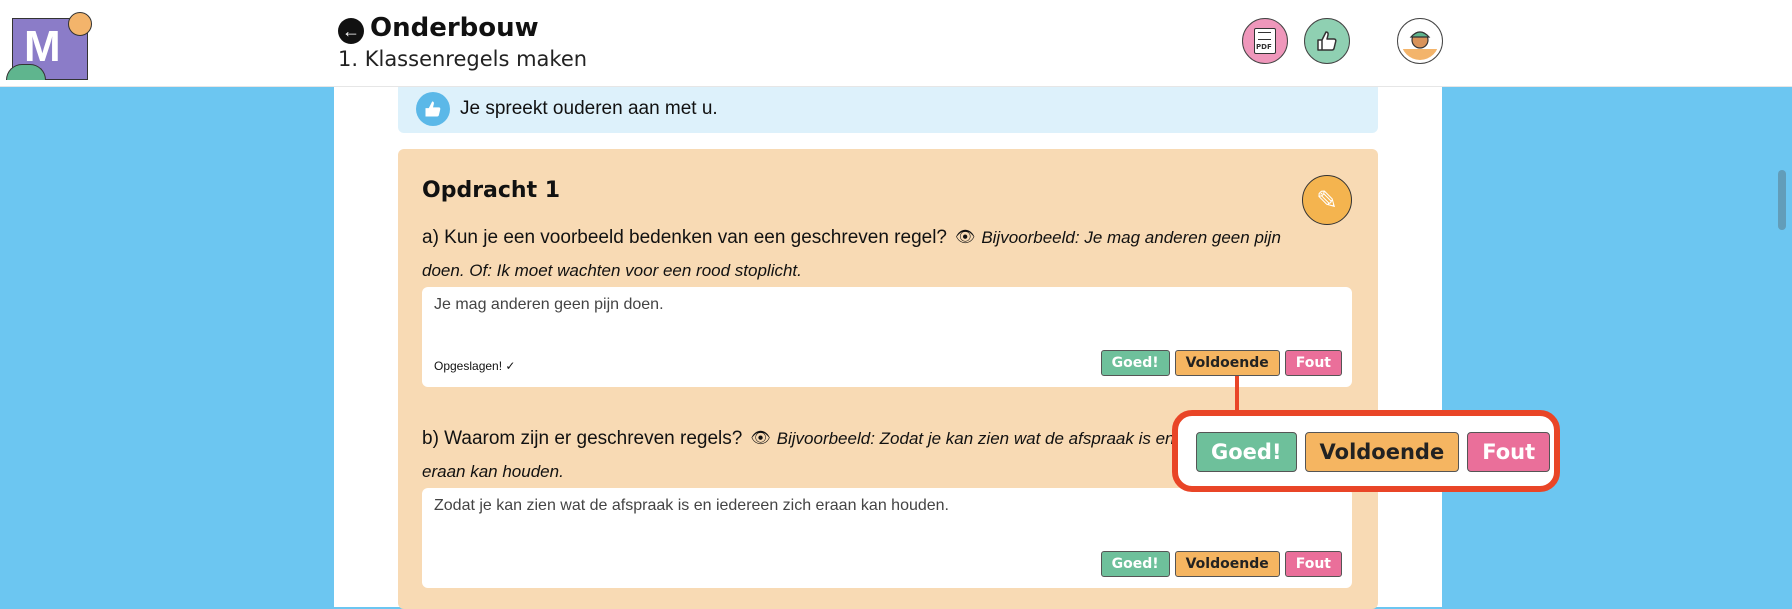 This screenshot has width=1792, height=609. What do you see at coordinates (1382, 452) in the screenshot?
I see `callout-sufficient-button: Voldoende` at bounding box center [1382, 452].